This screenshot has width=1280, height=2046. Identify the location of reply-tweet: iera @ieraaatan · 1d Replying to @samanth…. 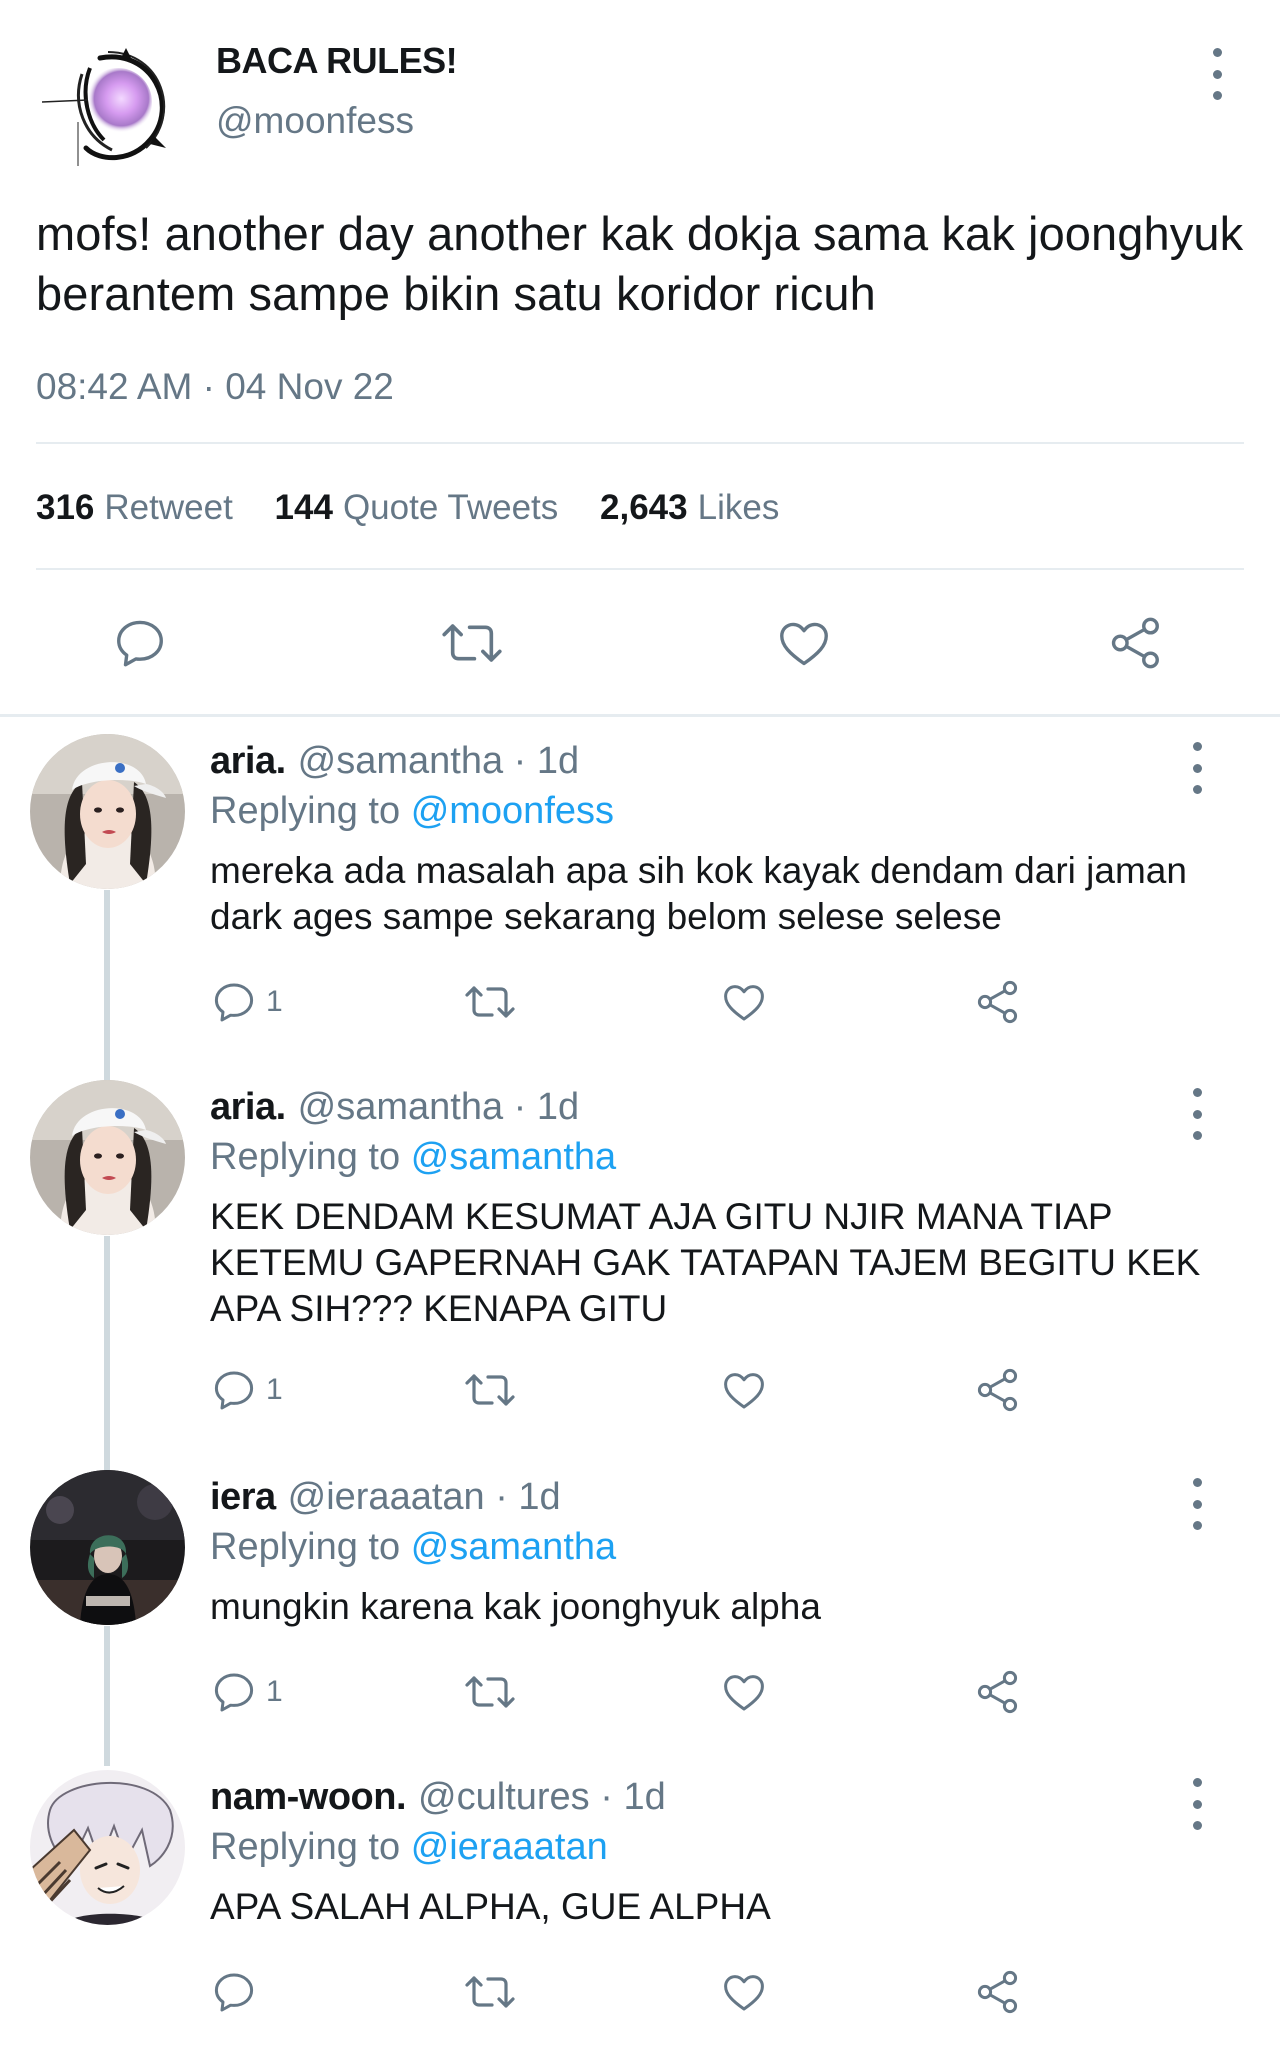
(640, 1620).